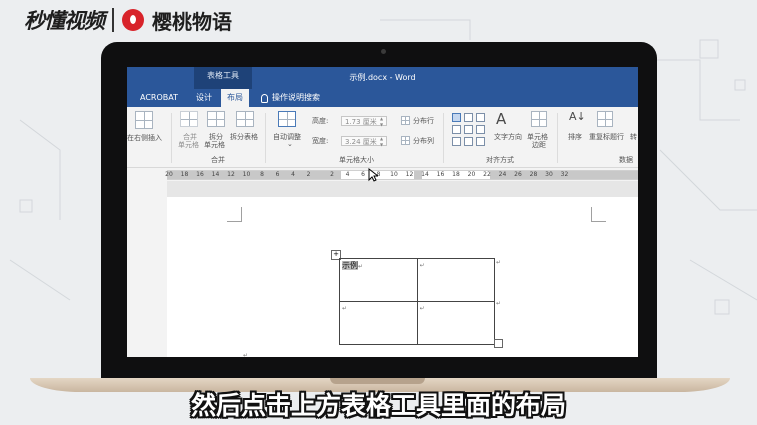  What do you see at coordinates (287, 119) in the screenshot?
I see `autofit-icon` at bounding box center [287, 119].